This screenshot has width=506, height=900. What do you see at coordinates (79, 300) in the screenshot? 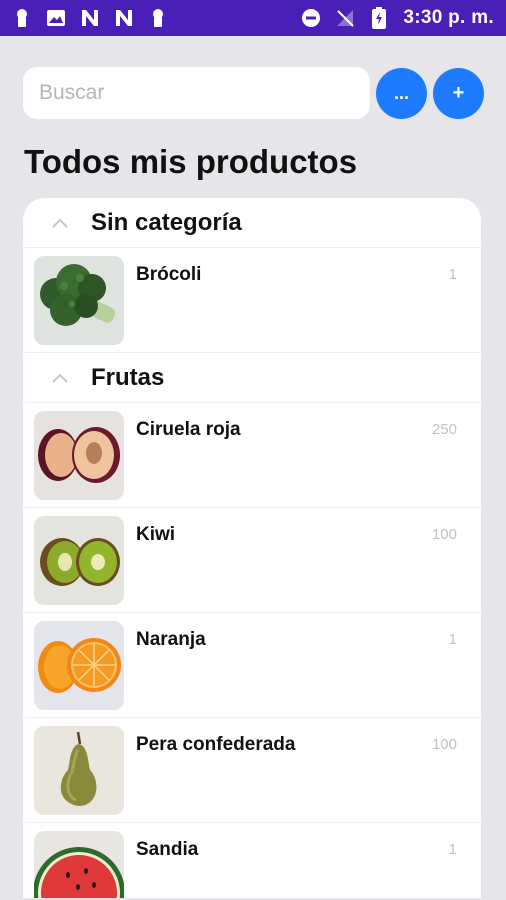
I see `broccoli-image` at bounding box center [79, 300].